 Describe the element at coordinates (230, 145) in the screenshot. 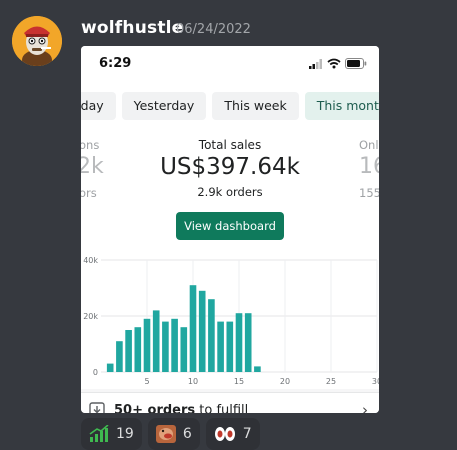

I see `total-sales-label: Total sales` at that location.